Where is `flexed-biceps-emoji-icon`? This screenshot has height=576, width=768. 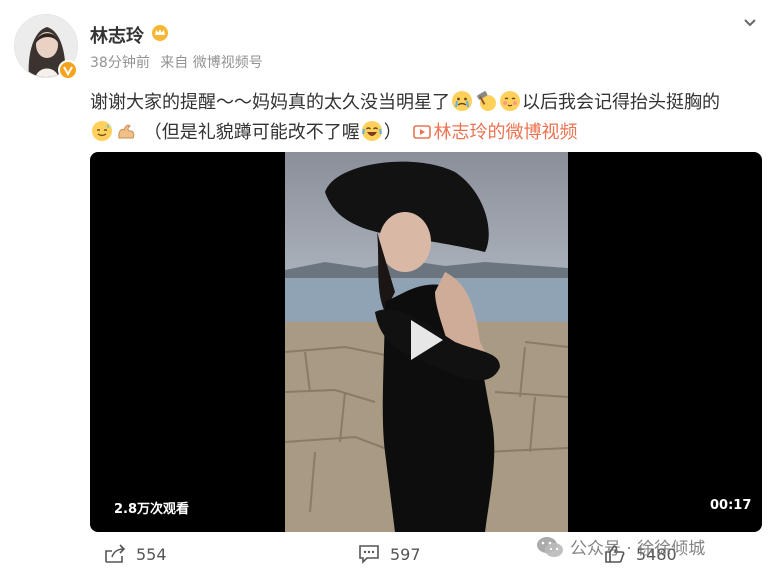
flexed-biceps-emoji-icon is located at coordinates (126, 131).